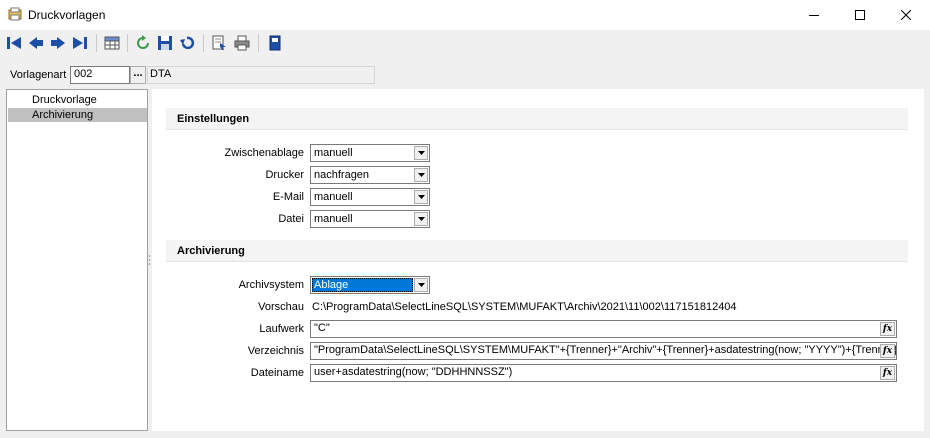 The height and width of the screenshot is (438, 930). I want to click on vorlagenart-label: Vorlagenart, so click(38, 75).